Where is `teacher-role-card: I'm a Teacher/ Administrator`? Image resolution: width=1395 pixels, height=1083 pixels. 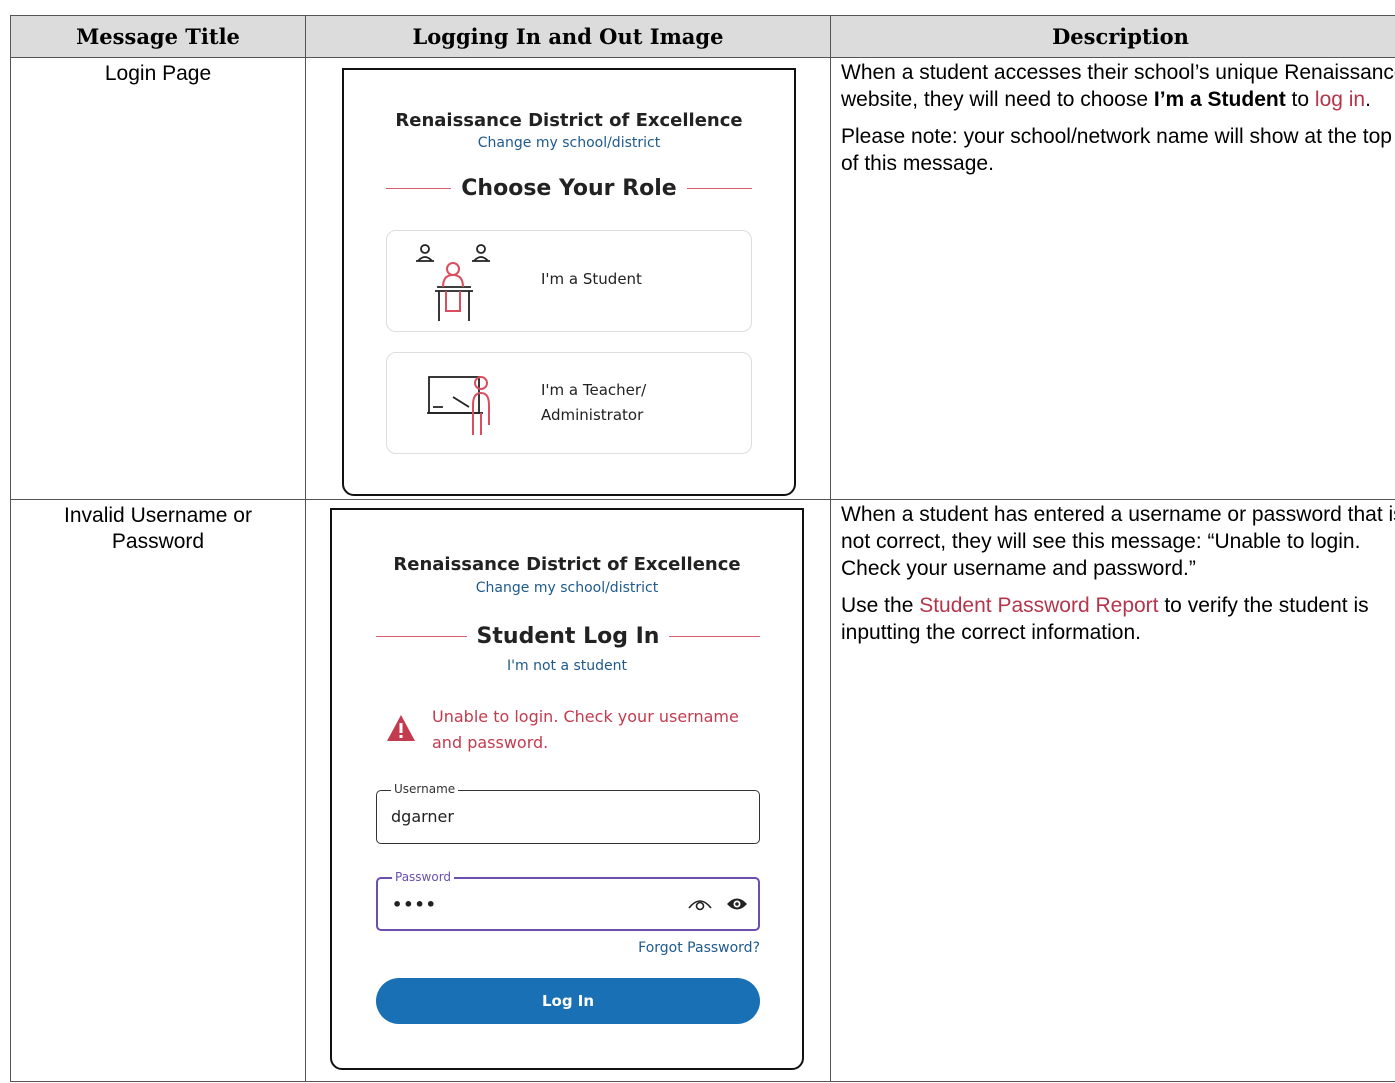
teacher-role-card: I'm a Teacher/ Administrator is located at coordinates (569, 403).